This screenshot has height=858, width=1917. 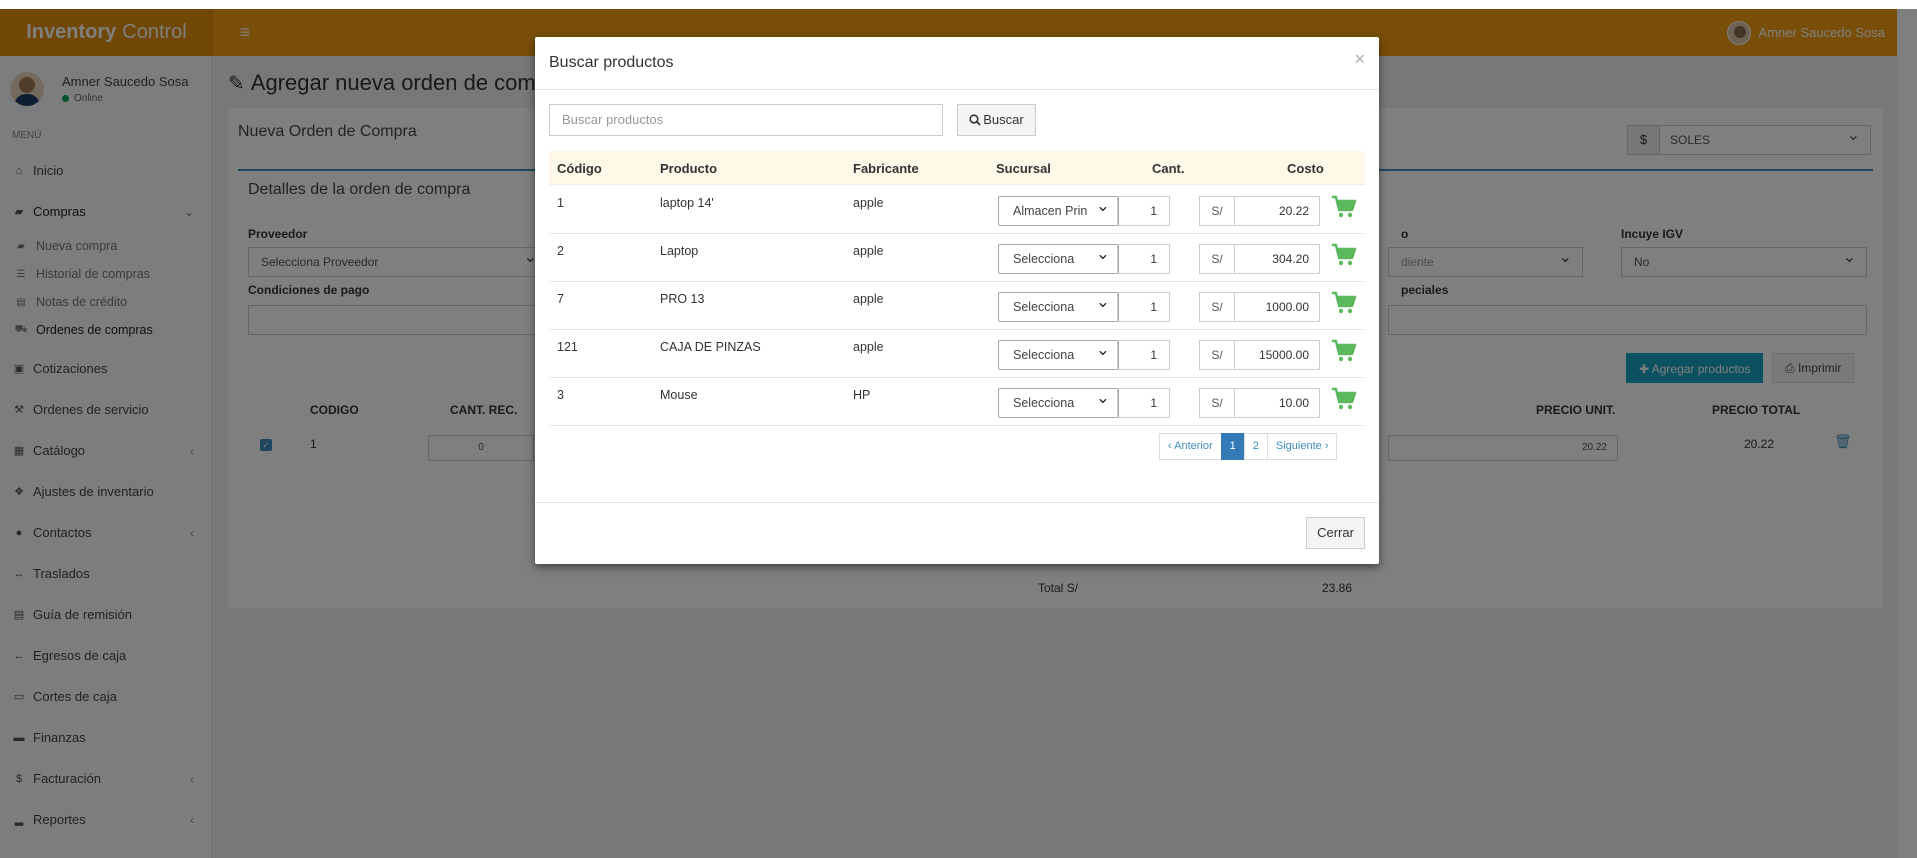 I want to click on cell-codigo: 2, so click(x=560, y=251).